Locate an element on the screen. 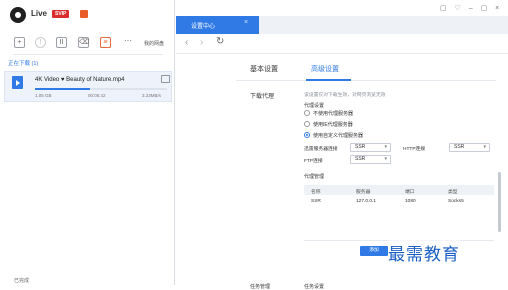 The width and height of the screenshot is (508, 290). forward-icon: › is located at coordinates (201, 42).